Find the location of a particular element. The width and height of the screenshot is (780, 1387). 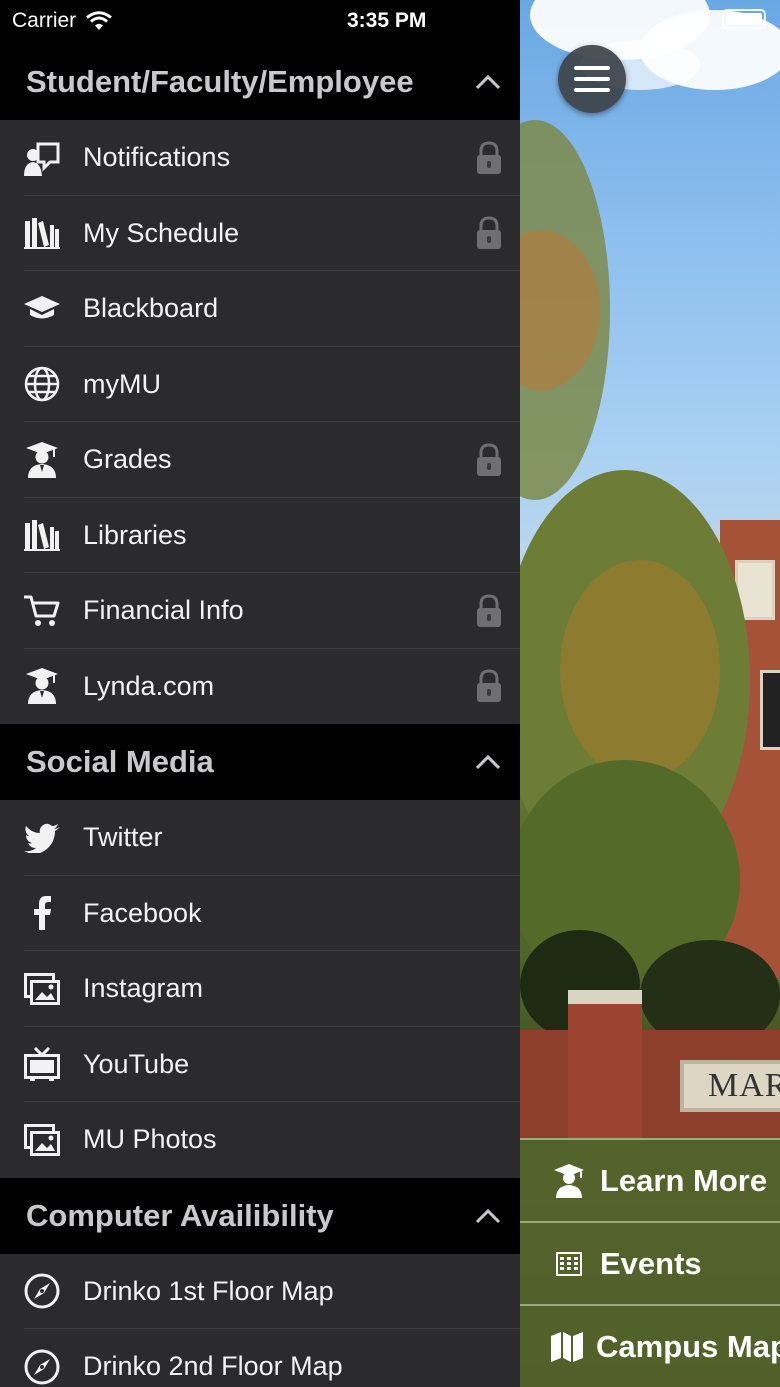

clock: 3:35 PM is located at coordinates (387, 20).